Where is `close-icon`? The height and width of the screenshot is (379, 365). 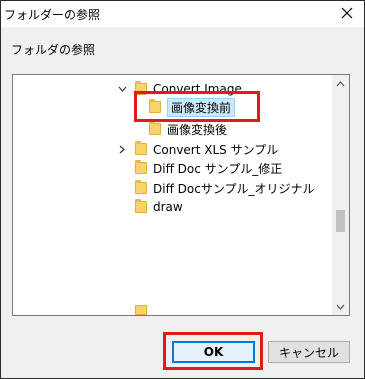
close-icon is located at coordinates (347, 13).